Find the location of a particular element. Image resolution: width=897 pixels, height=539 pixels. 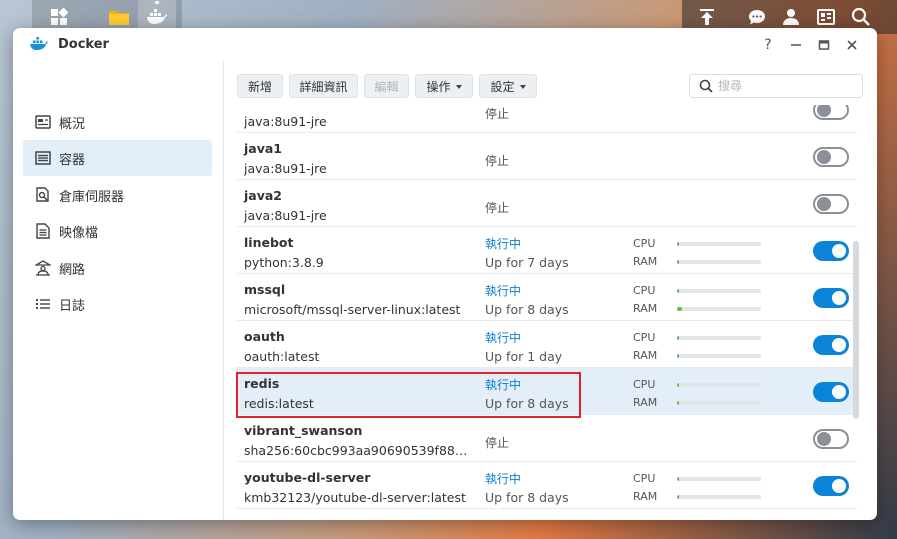

overview-icon is located at coordinates (43, 122).